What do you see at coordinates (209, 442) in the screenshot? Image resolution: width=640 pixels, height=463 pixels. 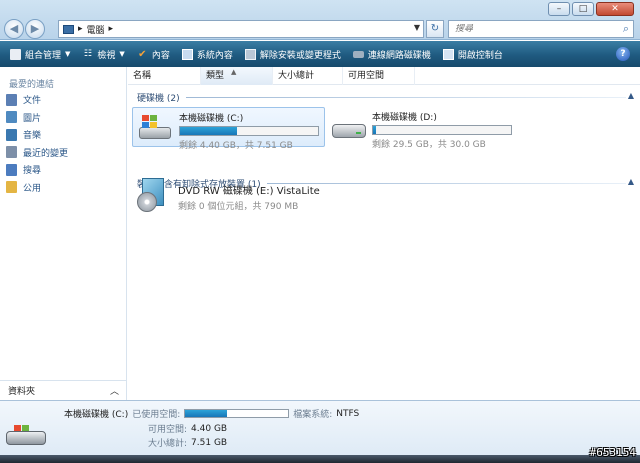 I see `details-total-value: 7.51 GB` at bounding box center [209, 442].